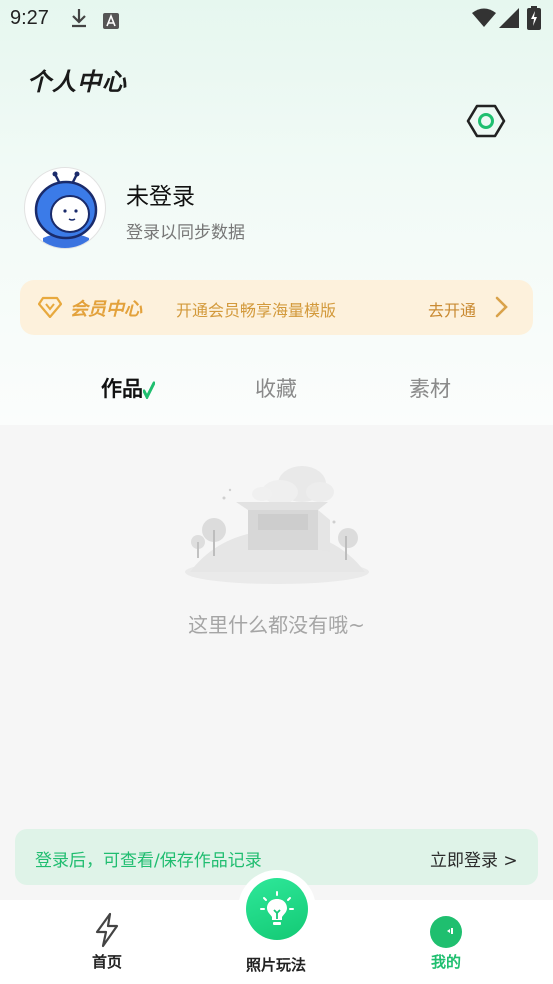 This screenshot has height=984, width=553. I want to click on lightbulb-icon, so click(277, 908).